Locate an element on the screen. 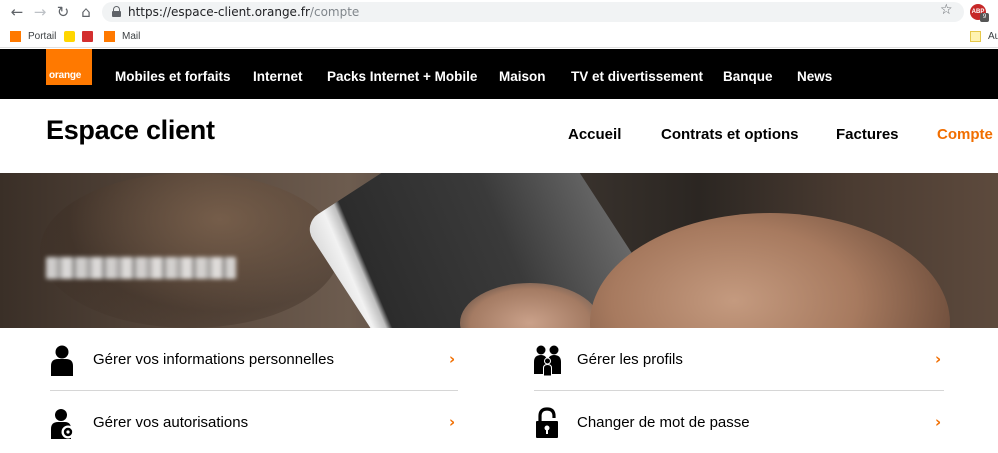 This screenshot has height=453, width=998. link-mot-de-passe: Changer de mot de passe › is located at coordinates (739, 422).